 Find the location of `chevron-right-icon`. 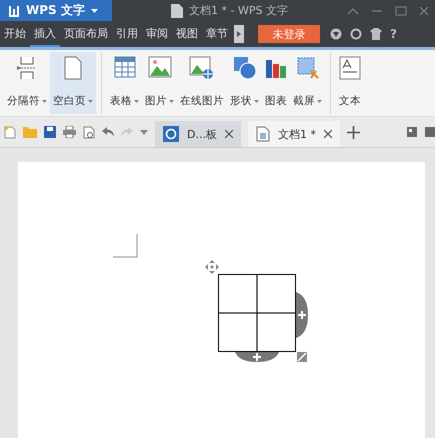

chevron-right-icon is located at coordinates (239, 34).